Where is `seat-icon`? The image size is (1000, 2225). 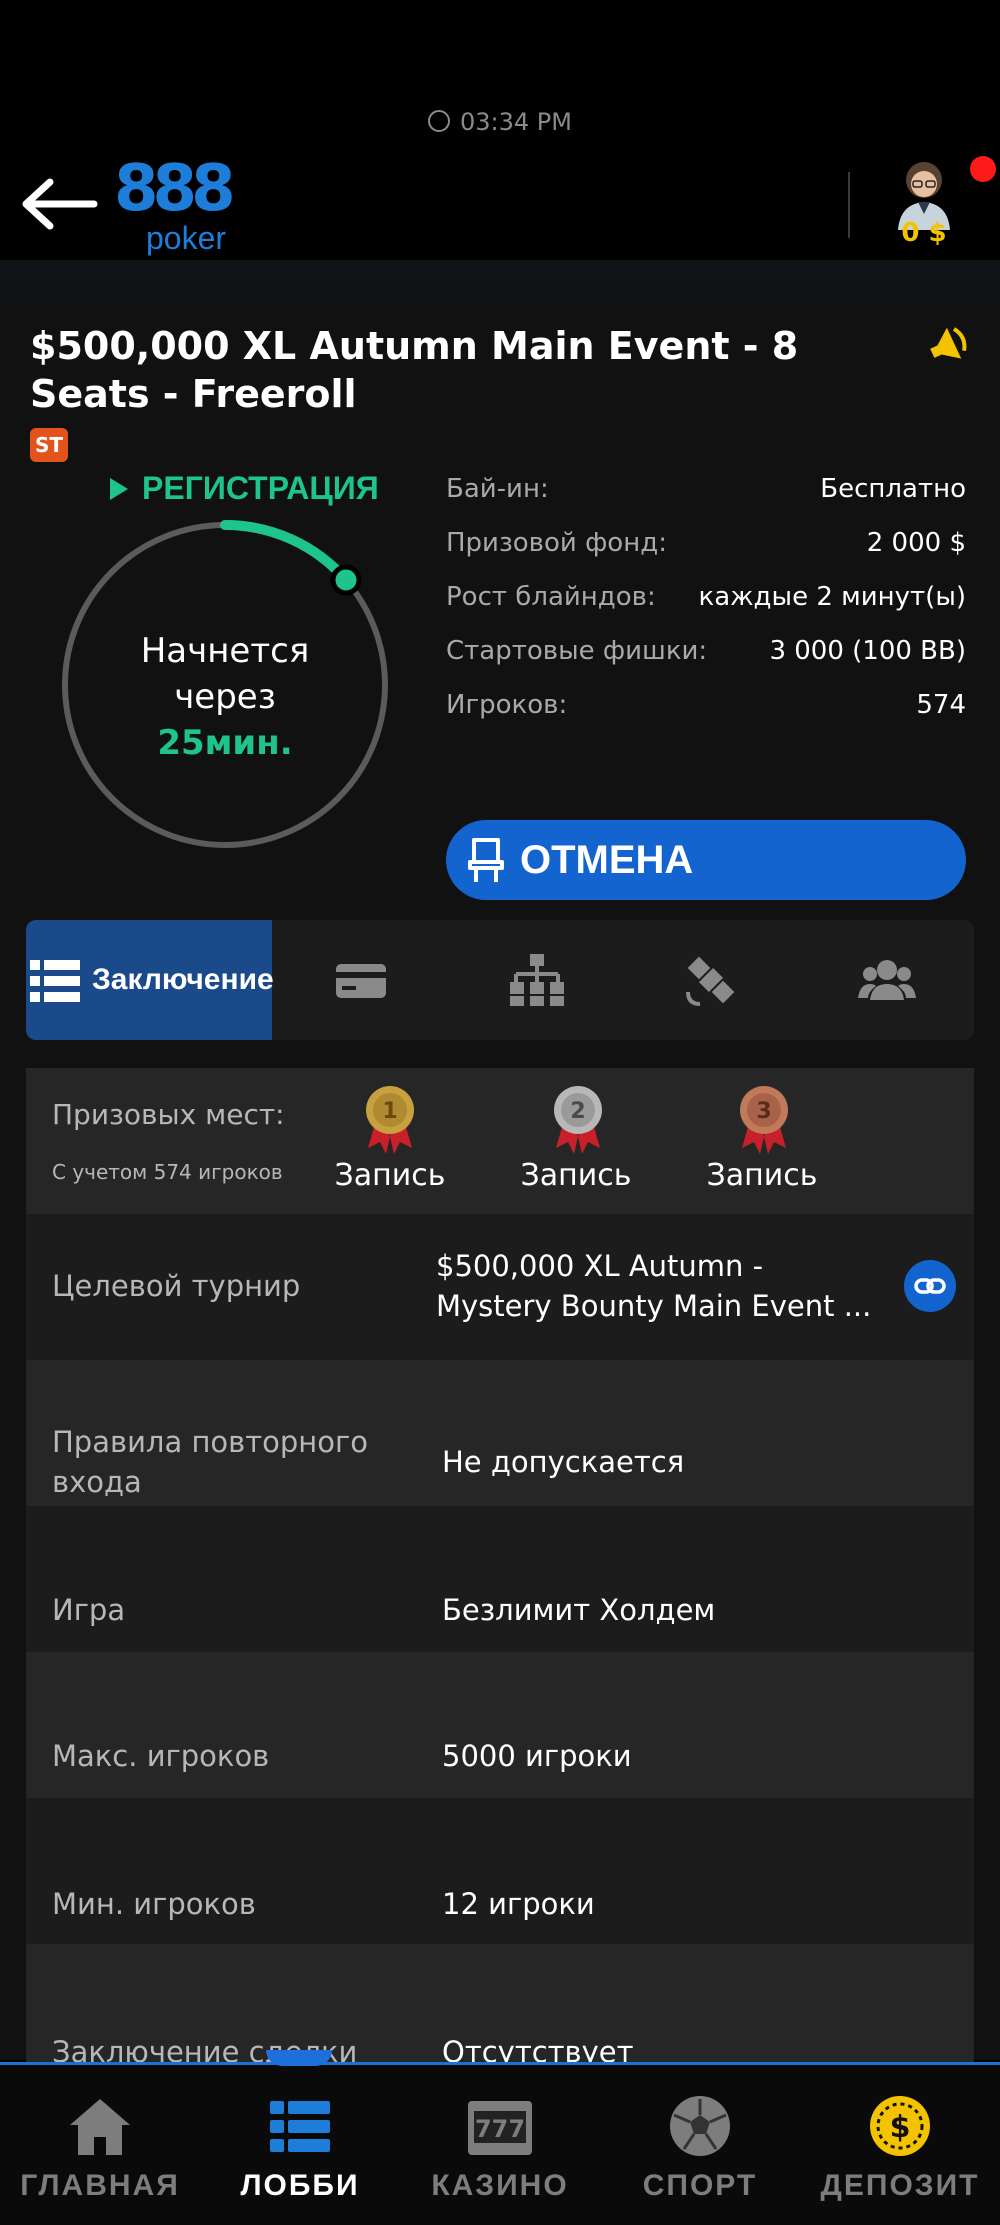 seat-icon is located at coordinates (486, 860).